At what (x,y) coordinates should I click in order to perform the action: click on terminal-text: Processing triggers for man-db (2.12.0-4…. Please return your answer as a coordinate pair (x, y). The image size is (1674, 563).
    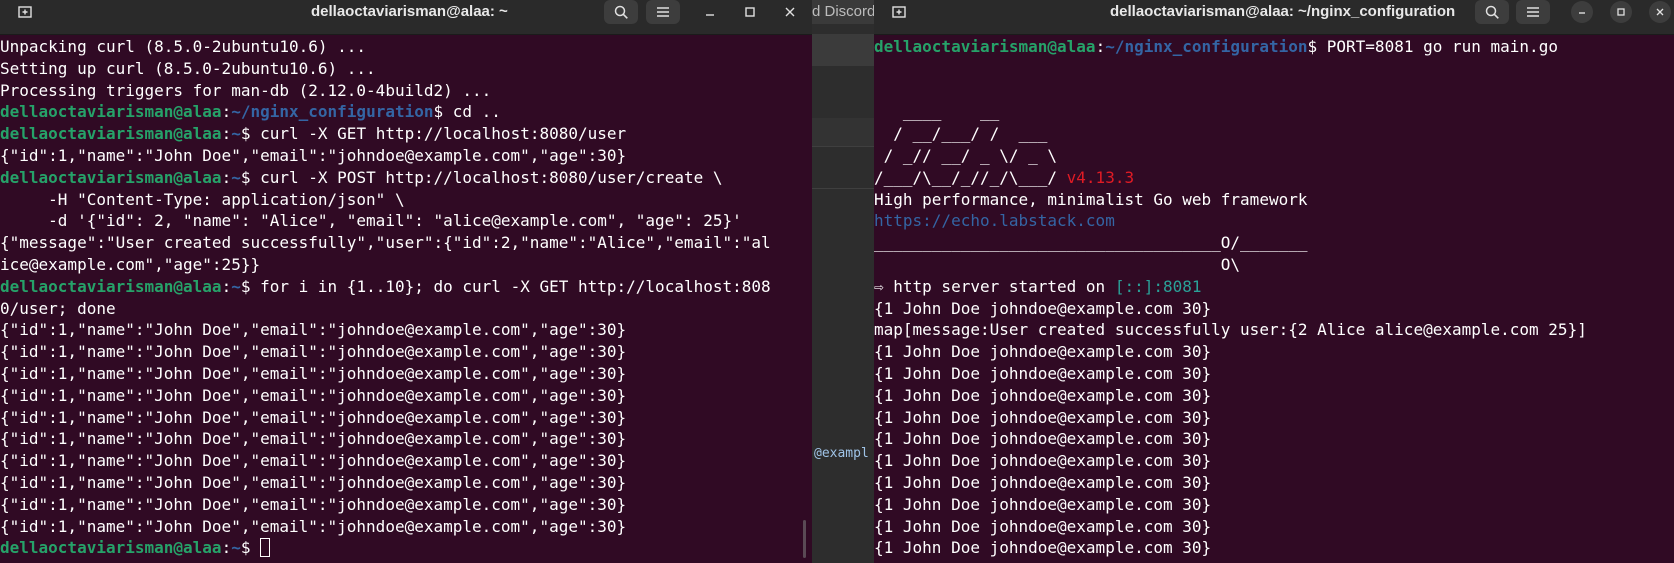
    Looking at the image, I should click on (246, 90).